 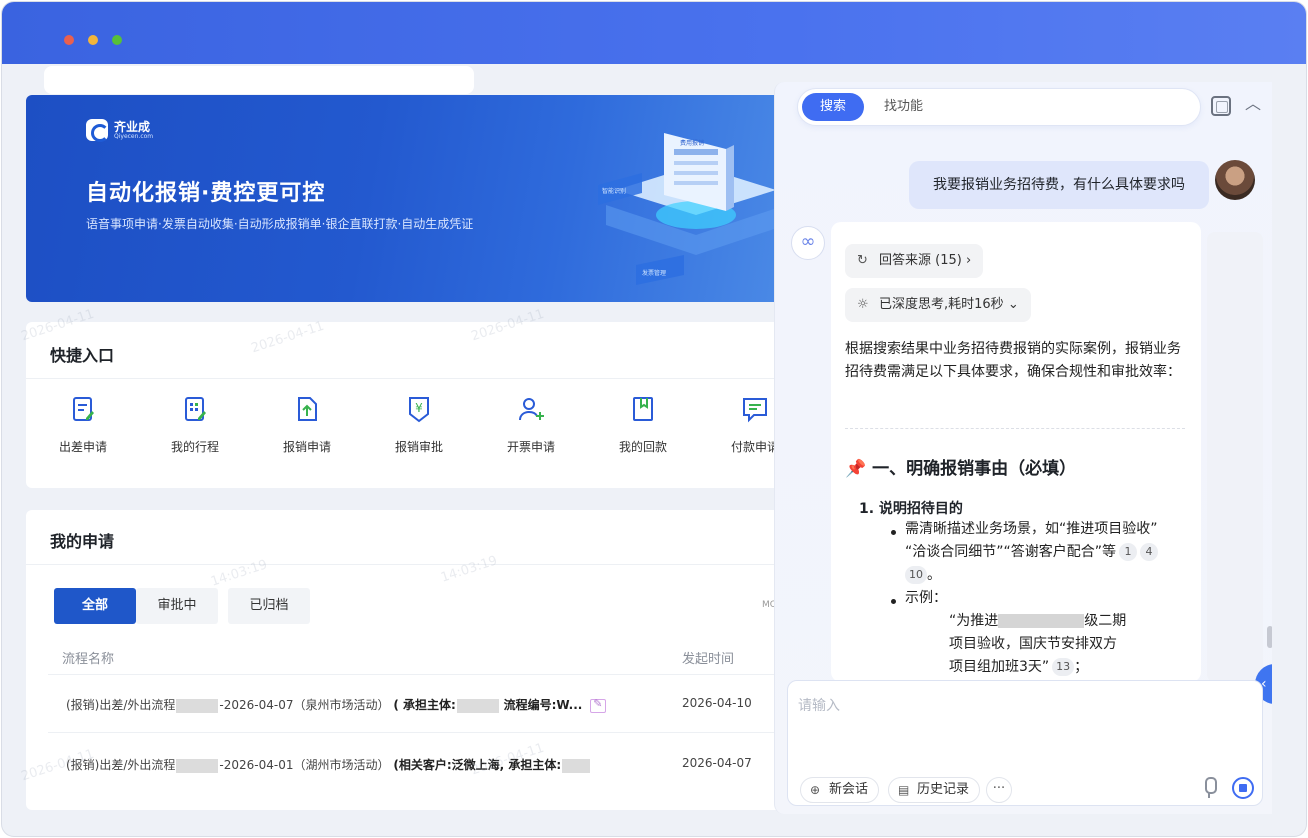 What do you see at coordinates (815, 790) in the screenshot?
I see `new-chat-icon: ⊕` at bounding box center [815, 790].